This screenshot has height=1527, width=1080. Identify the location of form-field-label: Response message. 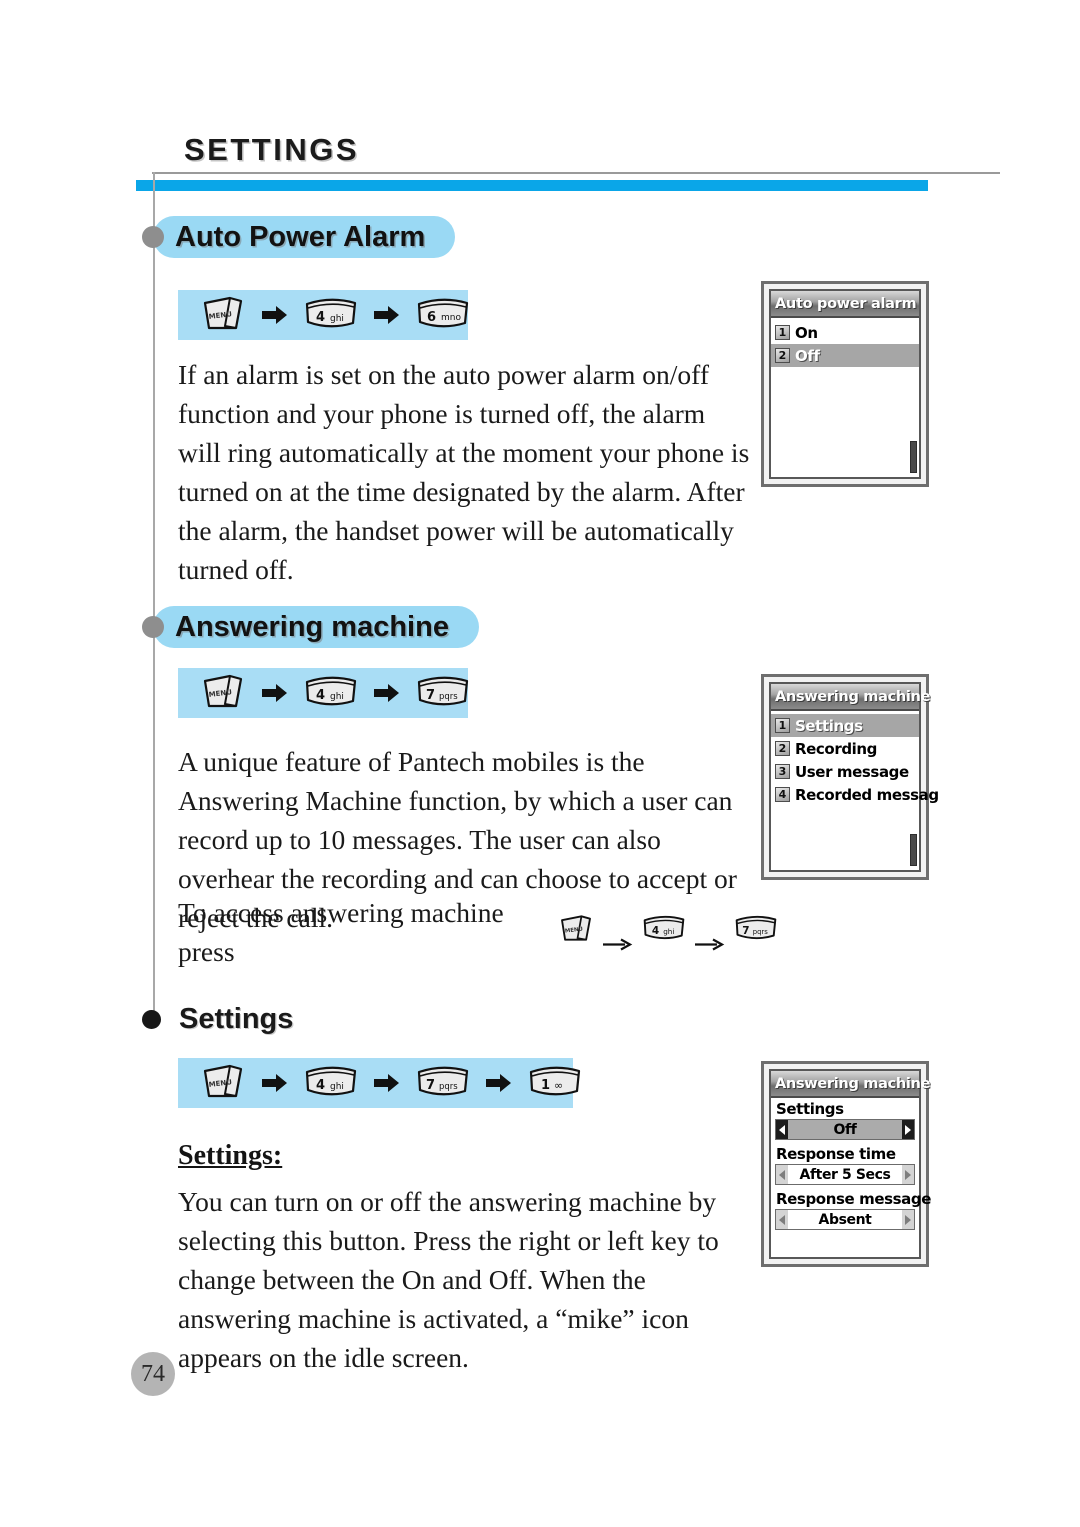
(853, 1199).